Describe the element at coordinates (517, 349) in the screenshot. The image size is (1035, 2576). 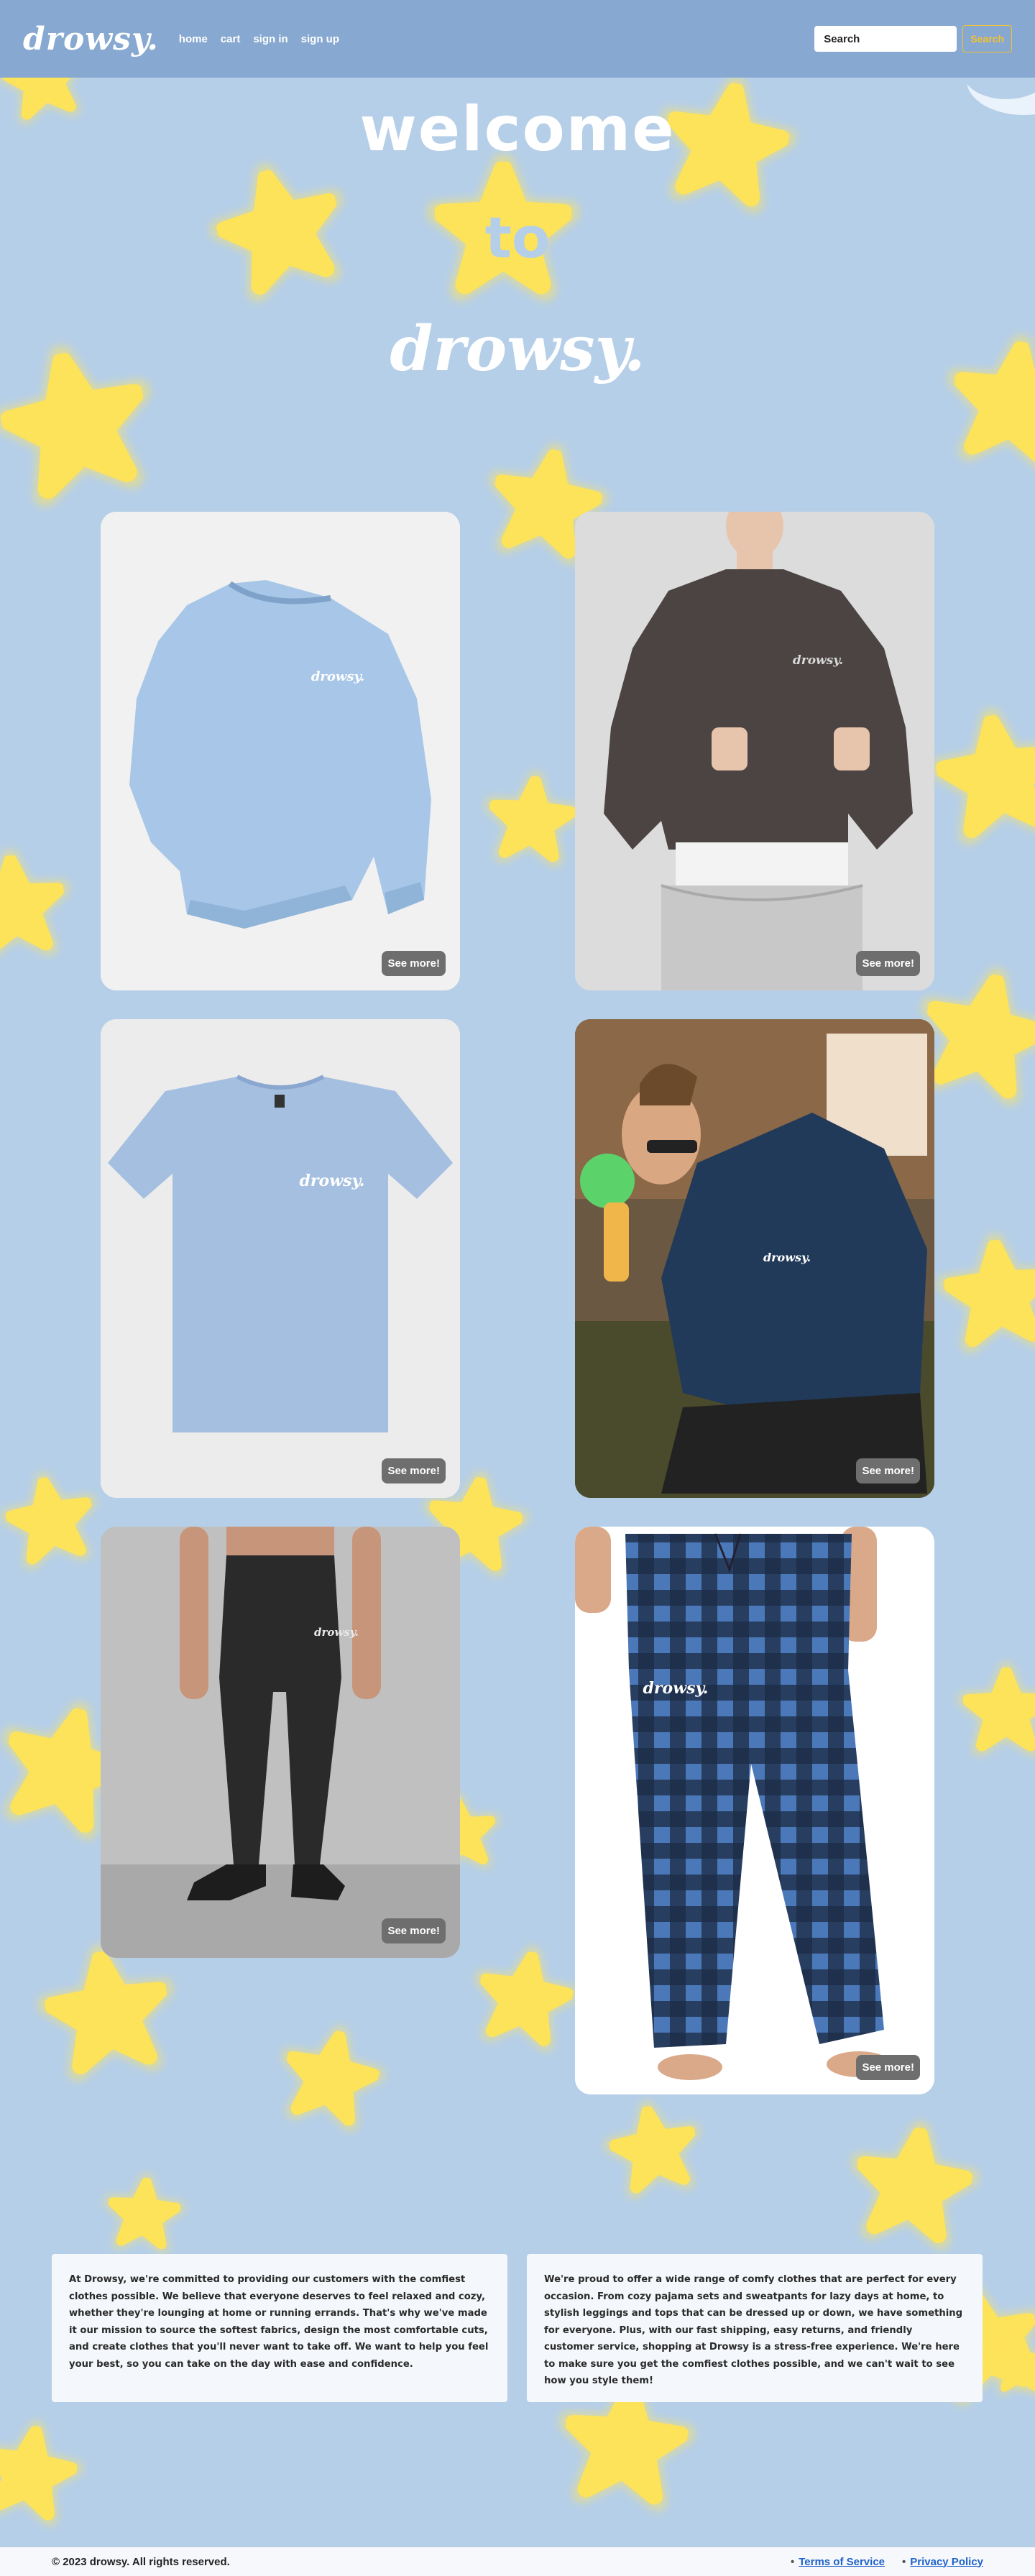
I see `hero-brand-text: drowsy.` at that location.